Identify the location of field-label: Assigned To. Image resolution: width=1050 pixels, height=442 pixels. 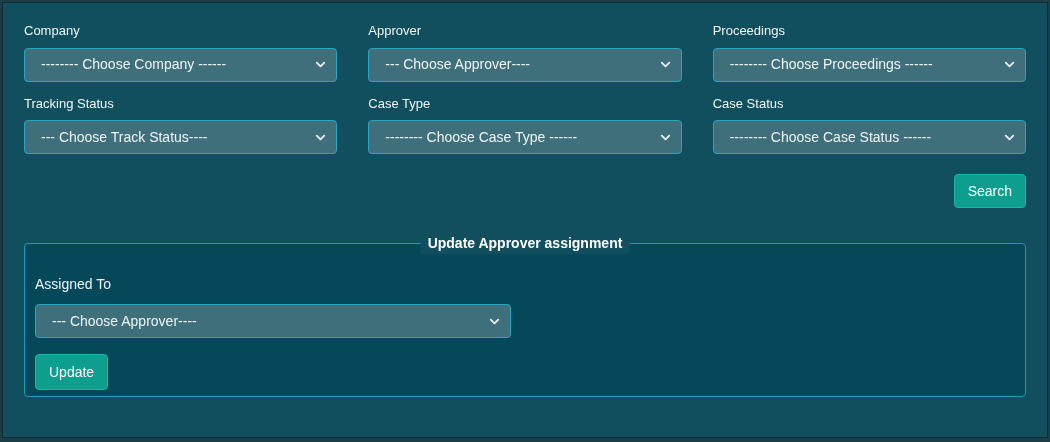
(73, 284).